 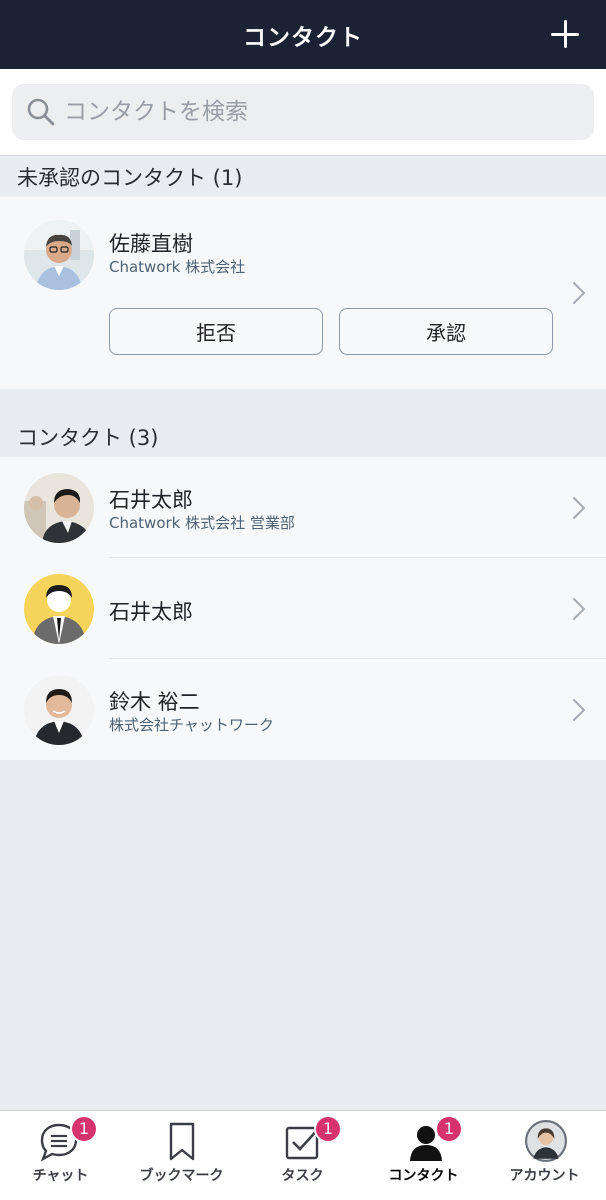 What do you see at coordinates (182, 1141) in the screenshot?
I see `bookmark-icon` at bounding box center [182, 1141].